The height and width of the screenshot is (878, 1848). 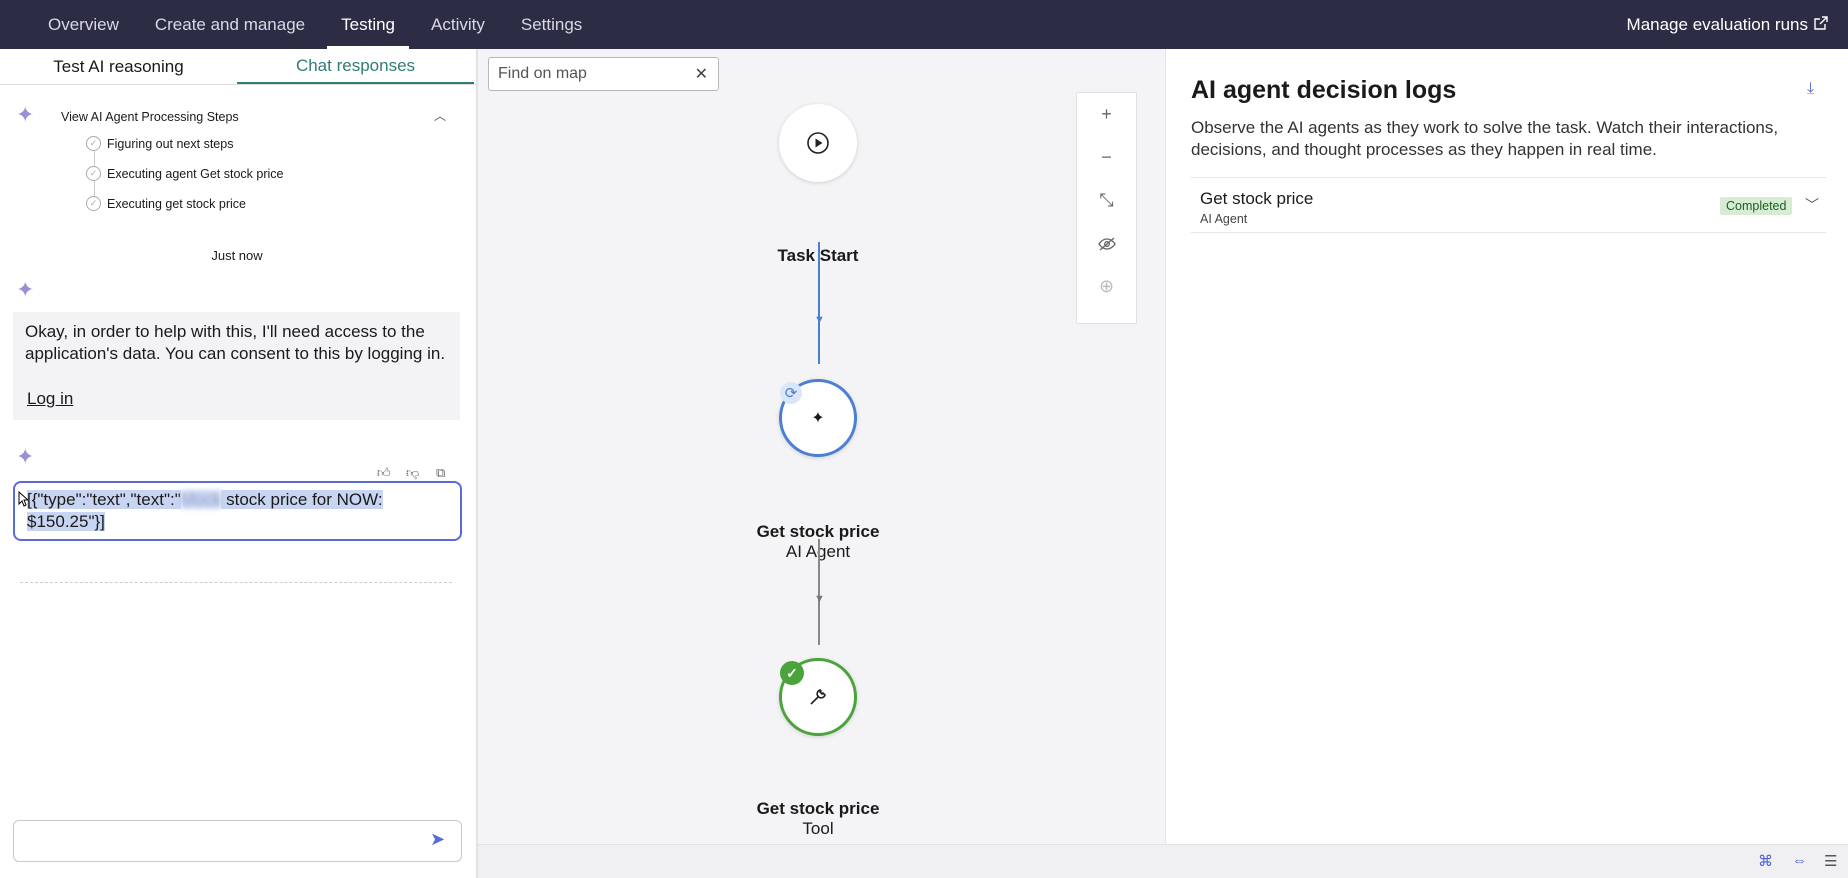 I want to click on thumbs-down-icon: 👎︎, so click(x=412, y=473).